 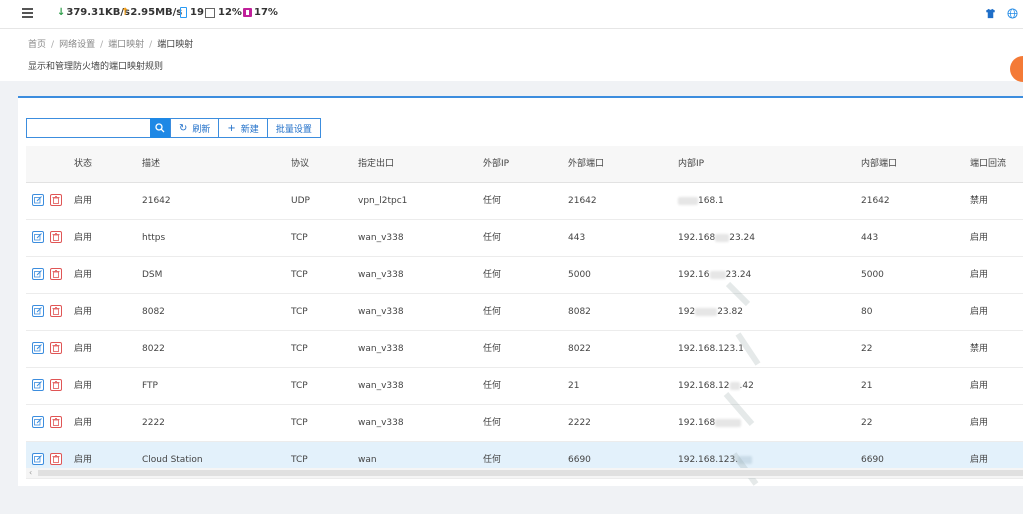 I want to click on new-button: + 新建, so click(x=243, y=128).